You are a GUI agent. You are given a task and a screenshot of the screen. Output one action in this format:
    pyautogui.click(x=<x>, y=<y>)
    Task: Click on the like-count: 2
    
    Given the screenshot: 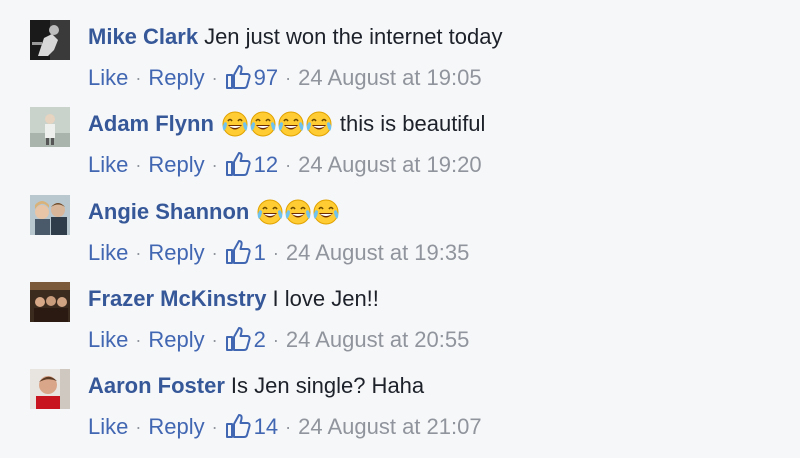 What is the action you would take?
    pyautogui.click(x=260, y=340)
    